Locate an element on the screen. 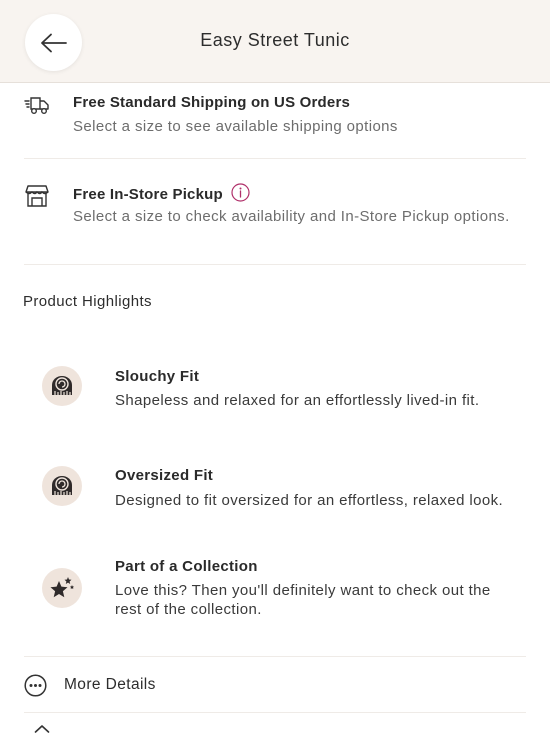  highlight-title: Oversized Fit is located at coordinates (164, 475).